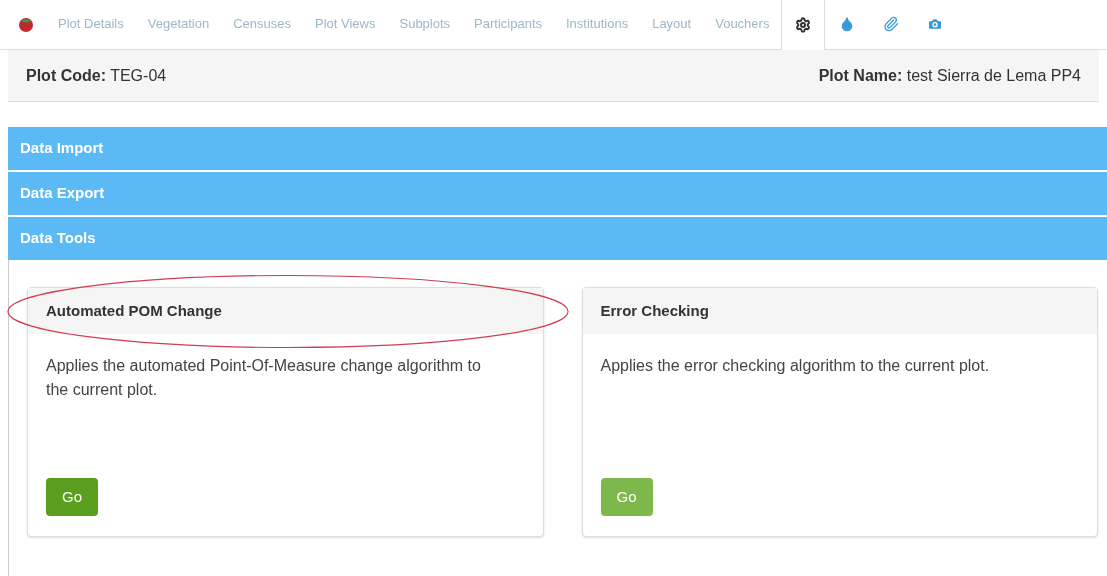  Describe the element at coordinates (891, 24) in the screenshot. I see `paperclip-icon` at that location.